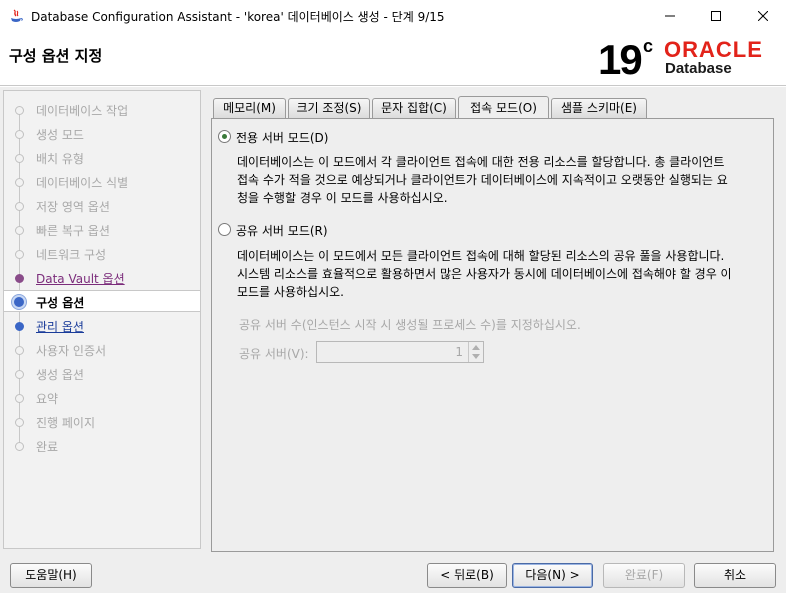  I want to click on step-item: 사용자 인증서, so click(102, 350).